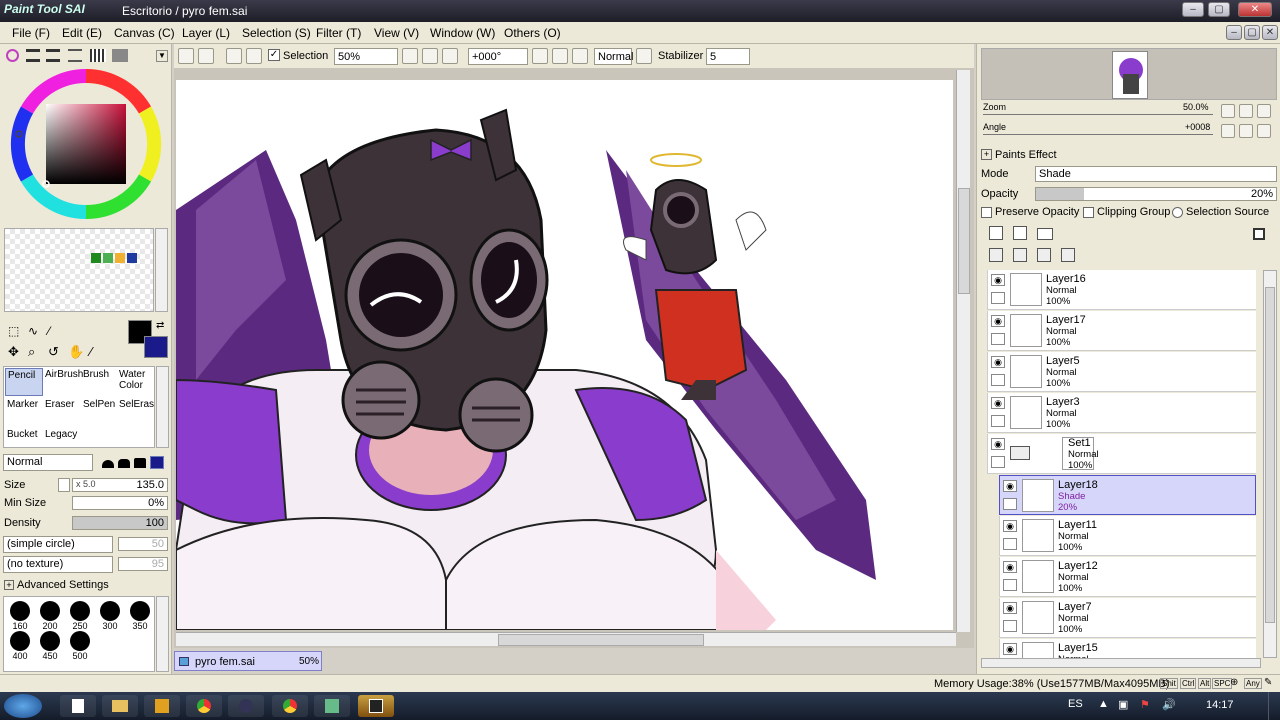 The height and width of the screenshot is (720, 1280). I want to click on brush-texture-select: (no texture), so click(58, 564).